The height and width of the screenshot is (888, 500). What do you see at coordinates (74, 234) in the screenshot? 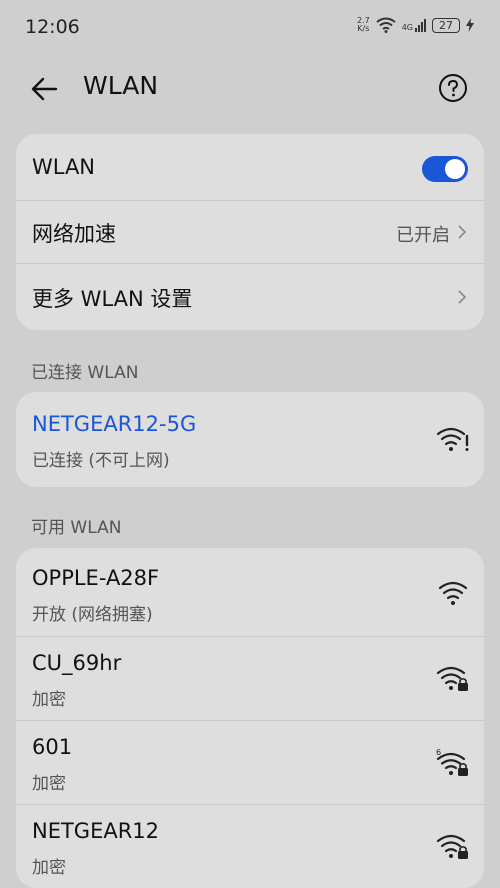
I see `network-acceleration-label: 网络加速` at bounding box center [74, 234].